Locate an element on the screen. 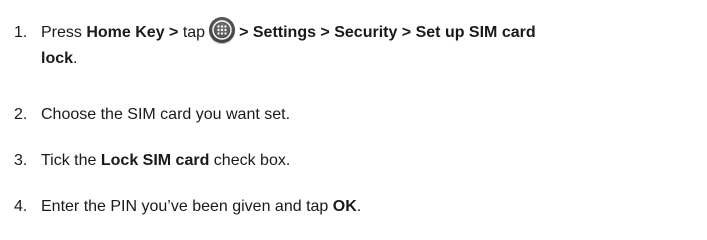 Image resolution: width=707 pixels, height=240 pixels. step-bold-text: Lock SIM card is located at coordinates (155, 160).